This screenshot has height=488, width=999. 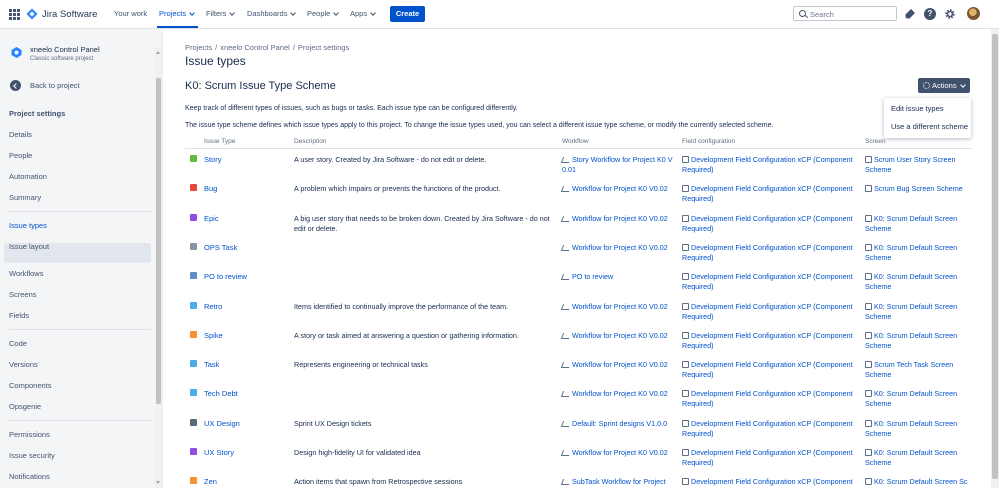 I want to click on issue-type-name: PO to review, so click(x=225, y=276).